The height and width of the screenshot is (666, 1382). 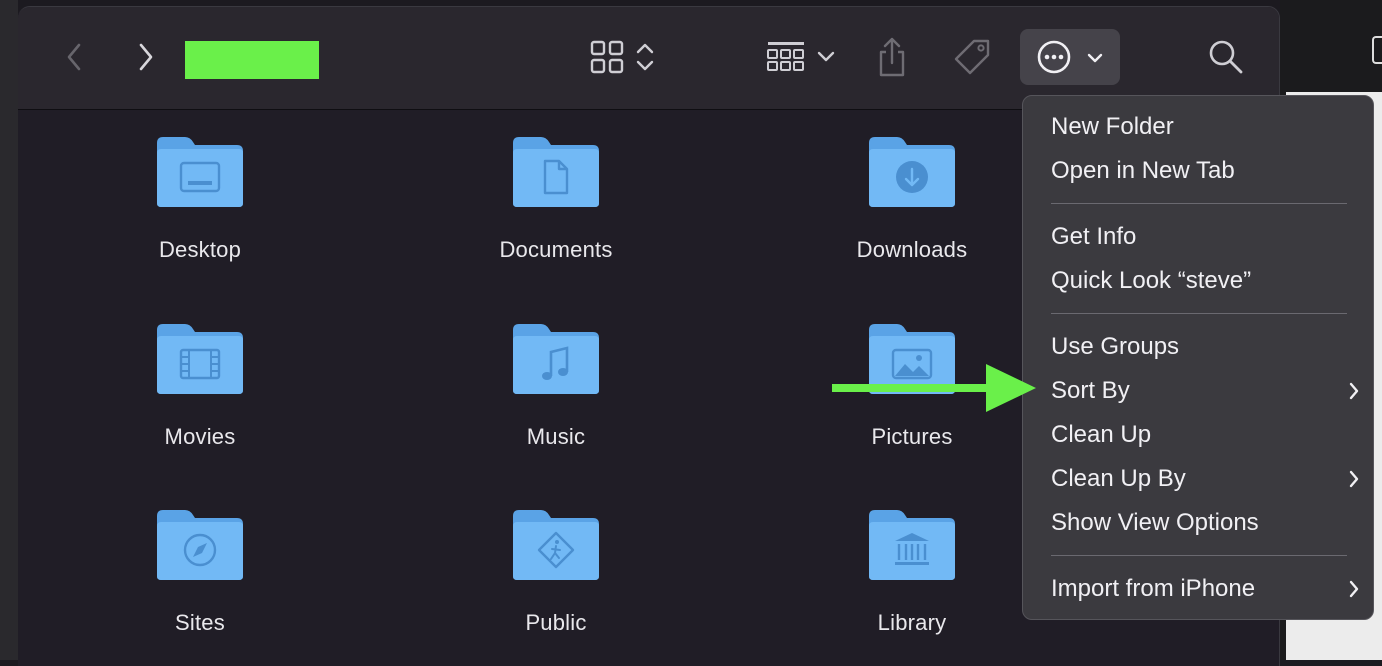 I want to click on folder-documents: Documents, so click(x=556, y=198).